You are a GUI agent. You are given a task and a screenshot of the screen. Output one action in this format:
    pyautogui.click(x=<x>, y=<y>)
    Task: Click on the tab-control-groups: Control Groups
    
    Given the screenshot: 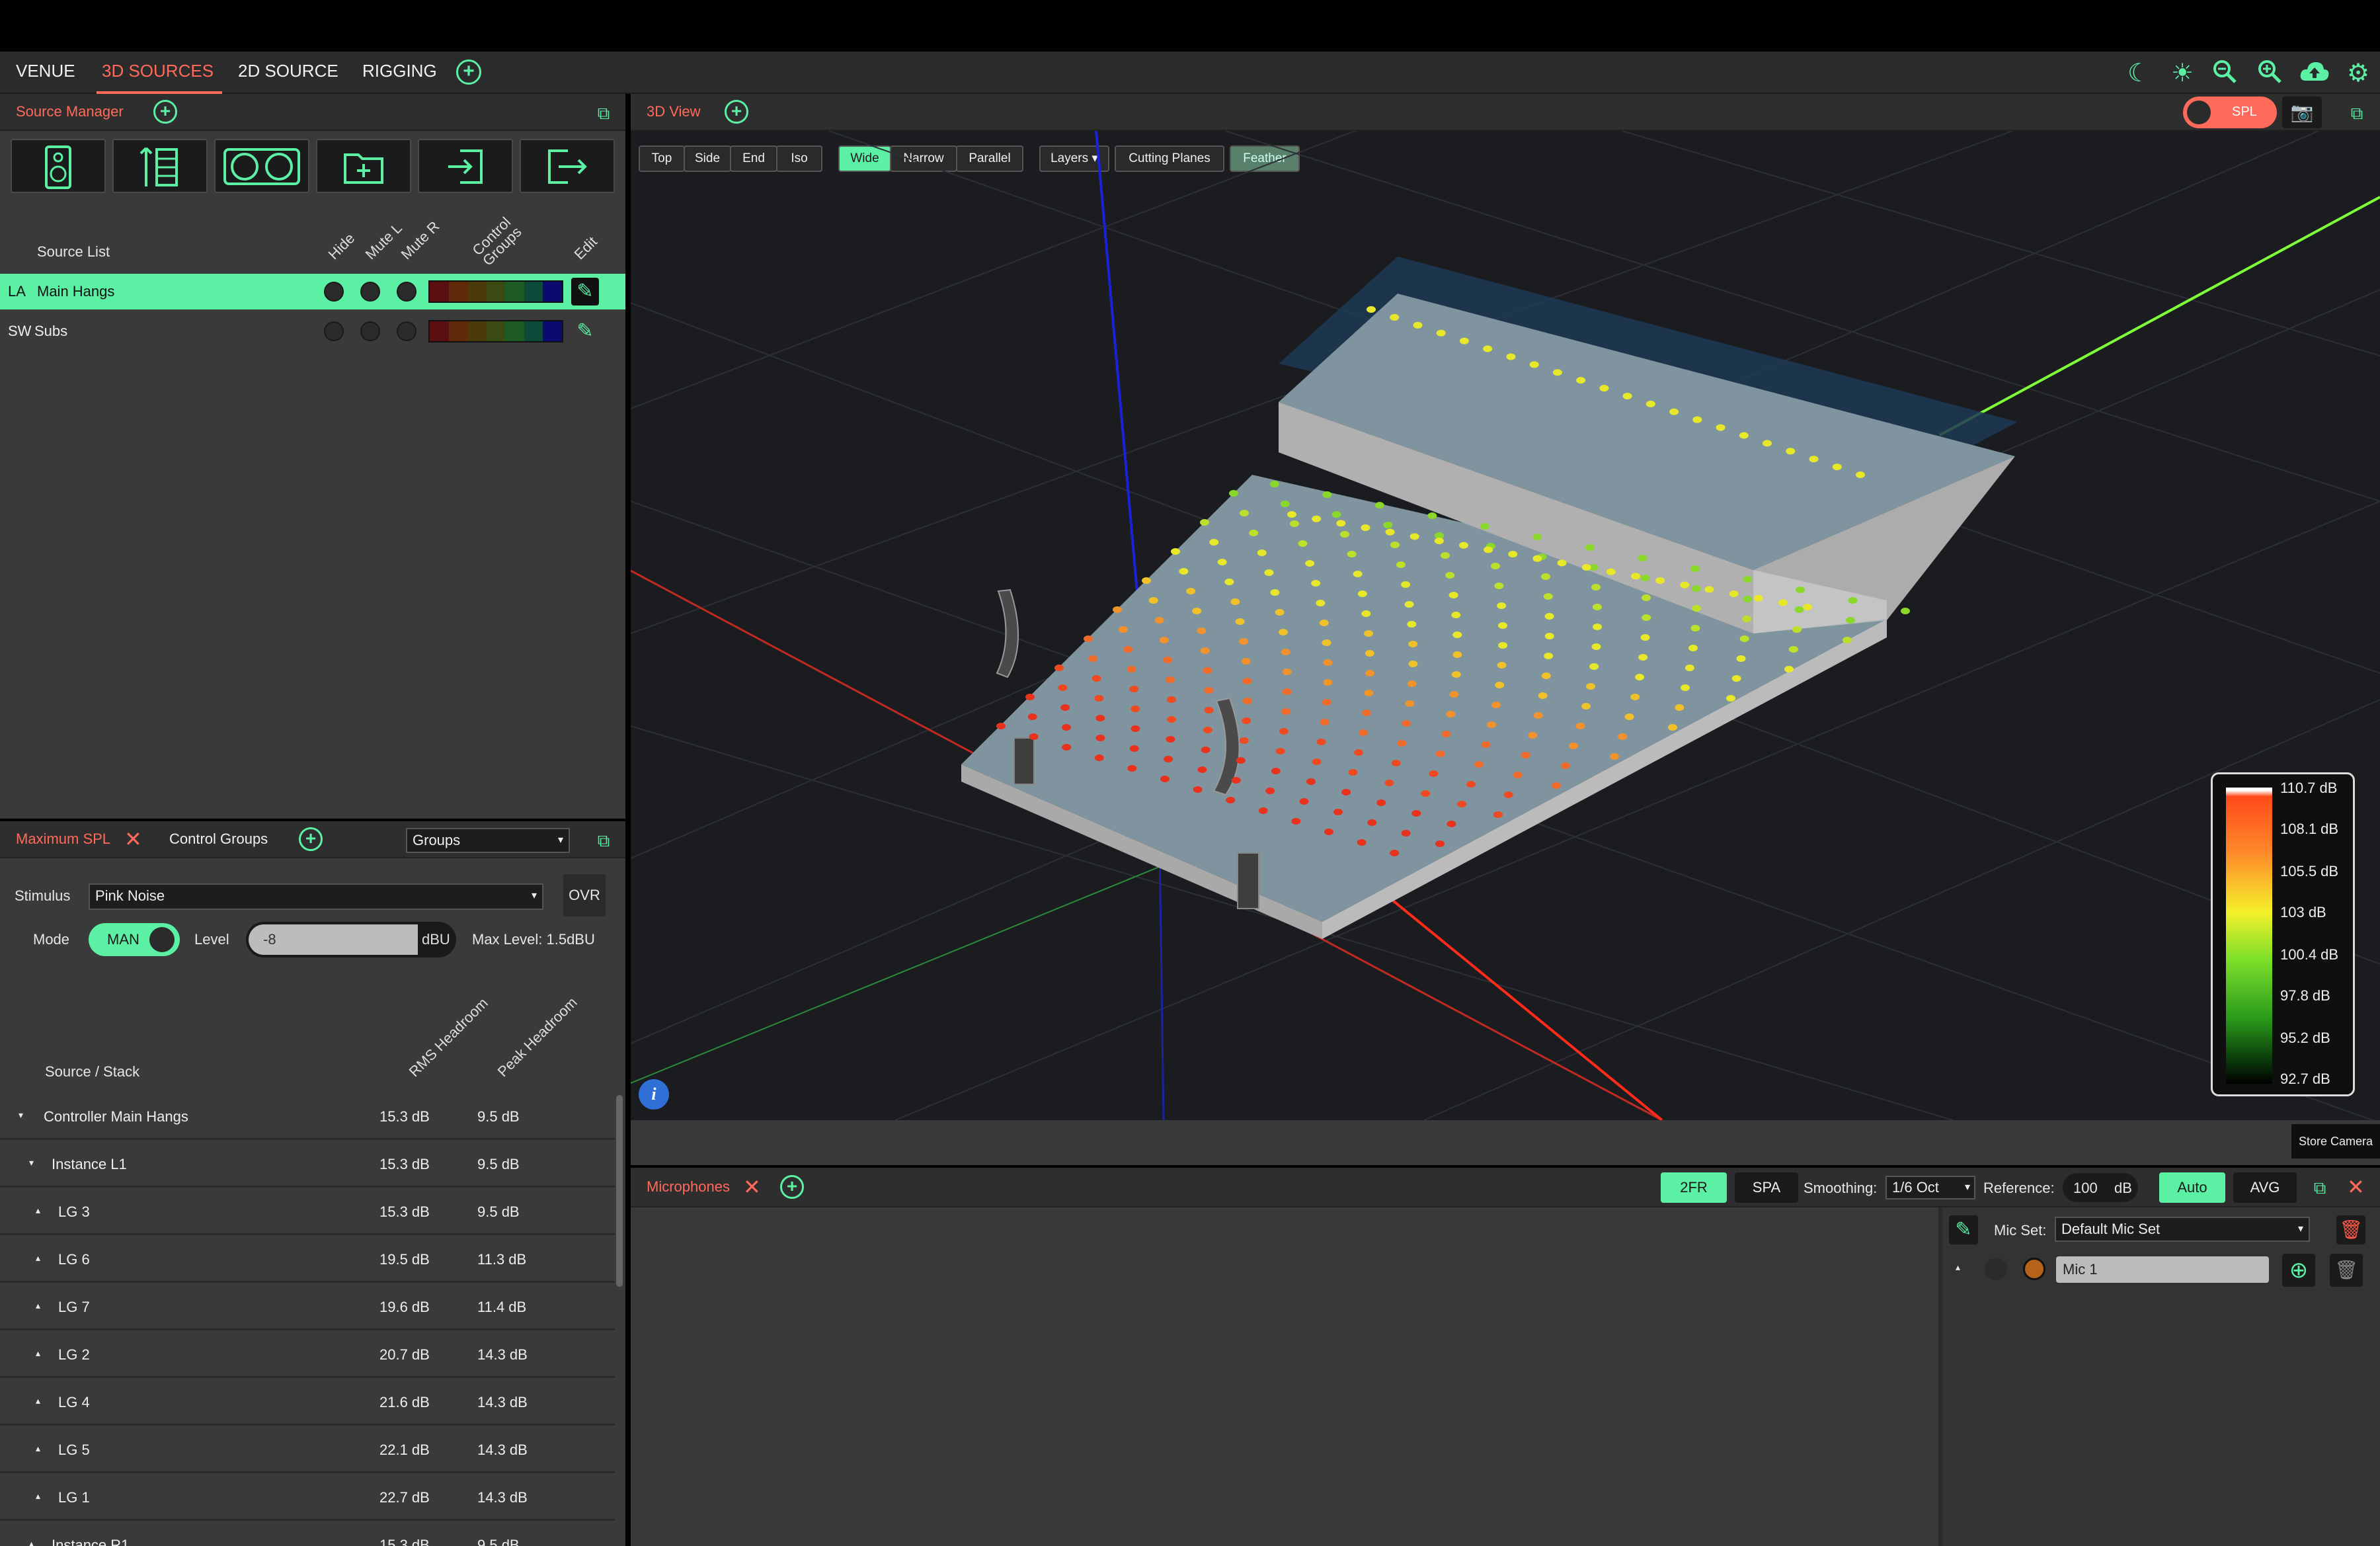 What is the action you would take?
    pyautogui.click(x=218, y=839)
    